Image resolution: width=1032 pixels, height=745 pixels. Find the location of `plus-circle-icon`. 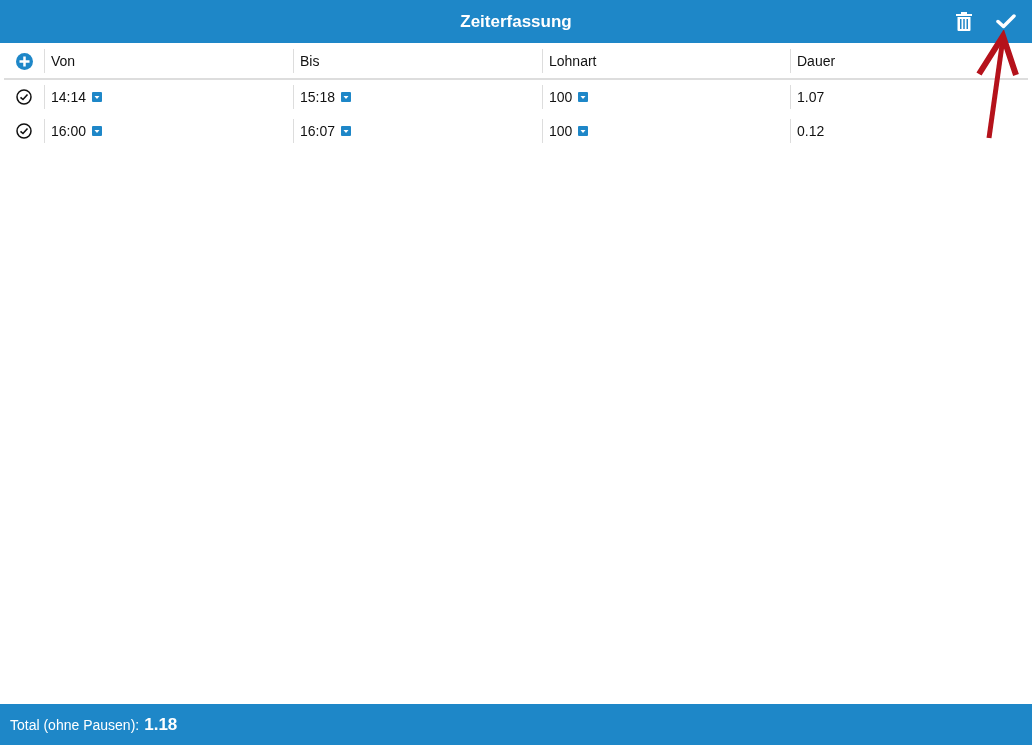

plus-circle-icon is located at coordinates (24, 61).